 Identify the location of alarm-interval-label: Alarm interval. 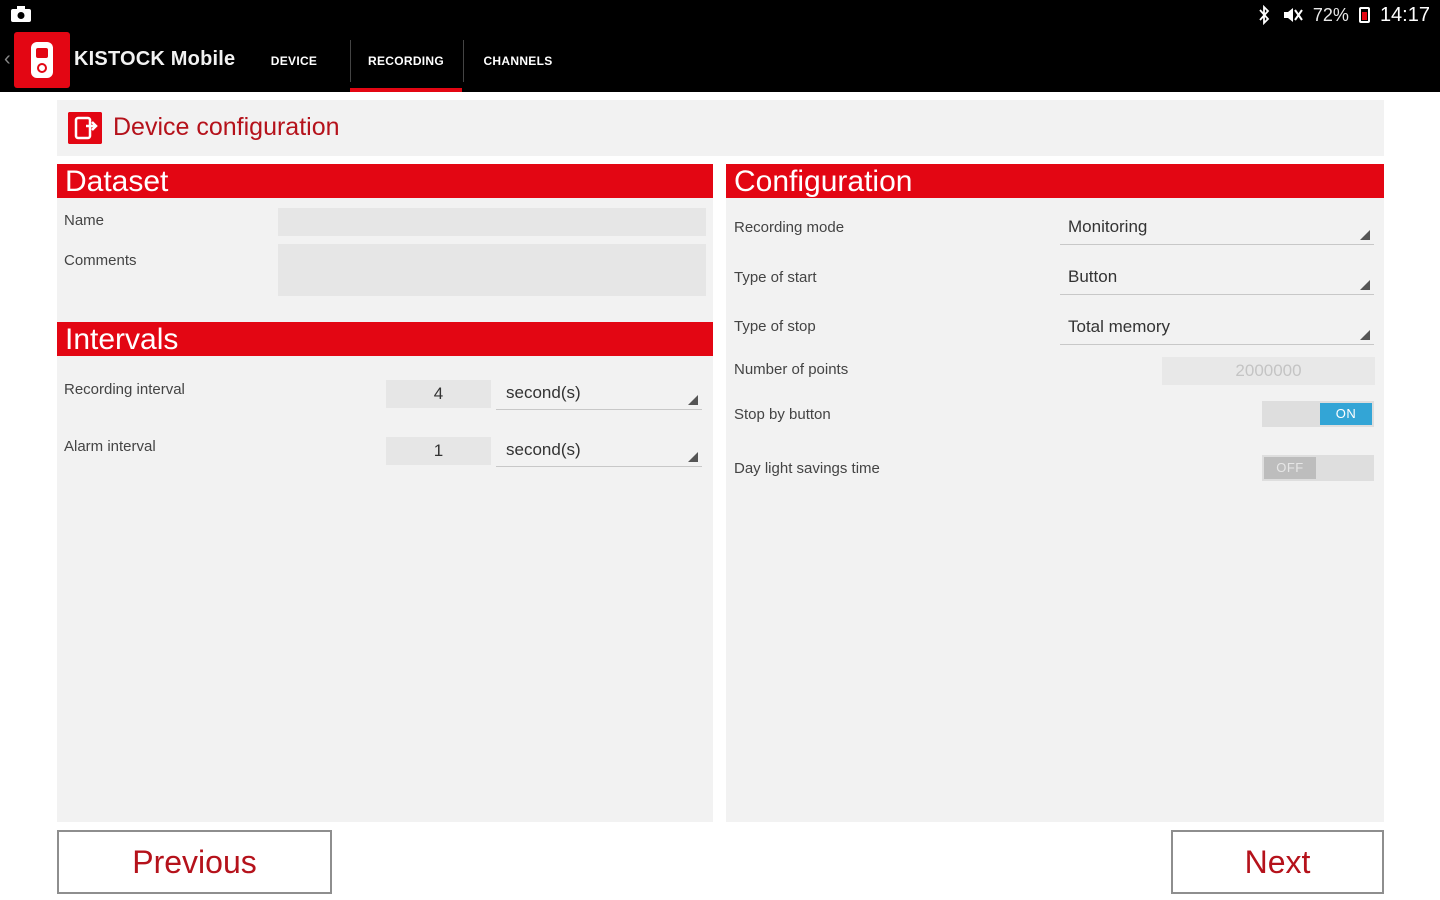
(110, 446).